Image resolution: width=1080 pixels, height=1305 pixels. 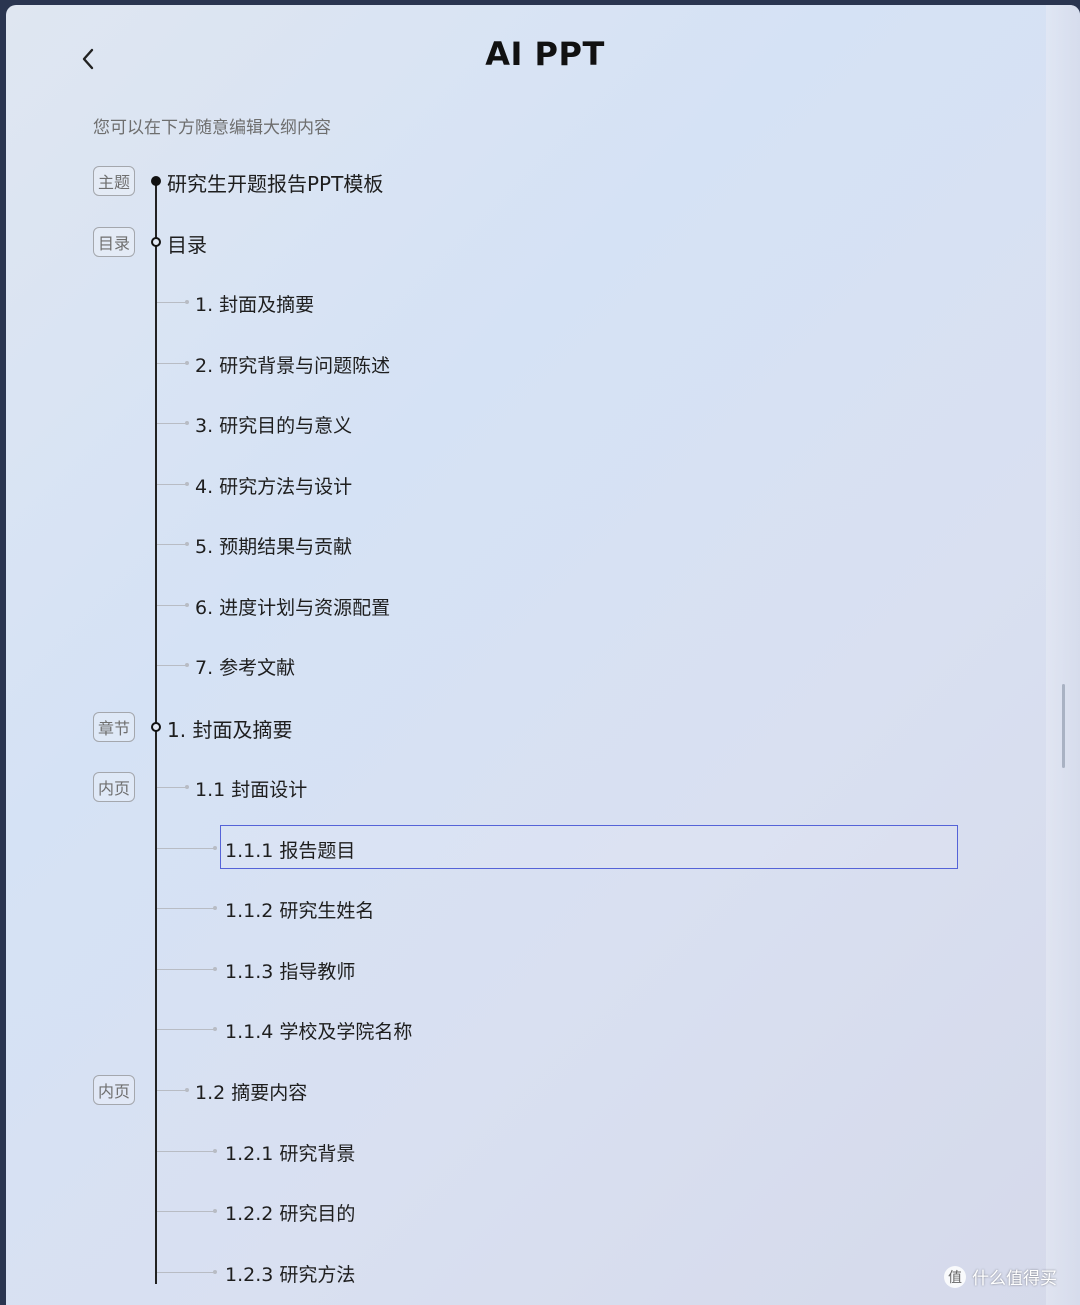 What do you see at coordinates (1063, 726) in the screenshot?
I see `scrollbar-thumb` at bounding box center [1063, 726].